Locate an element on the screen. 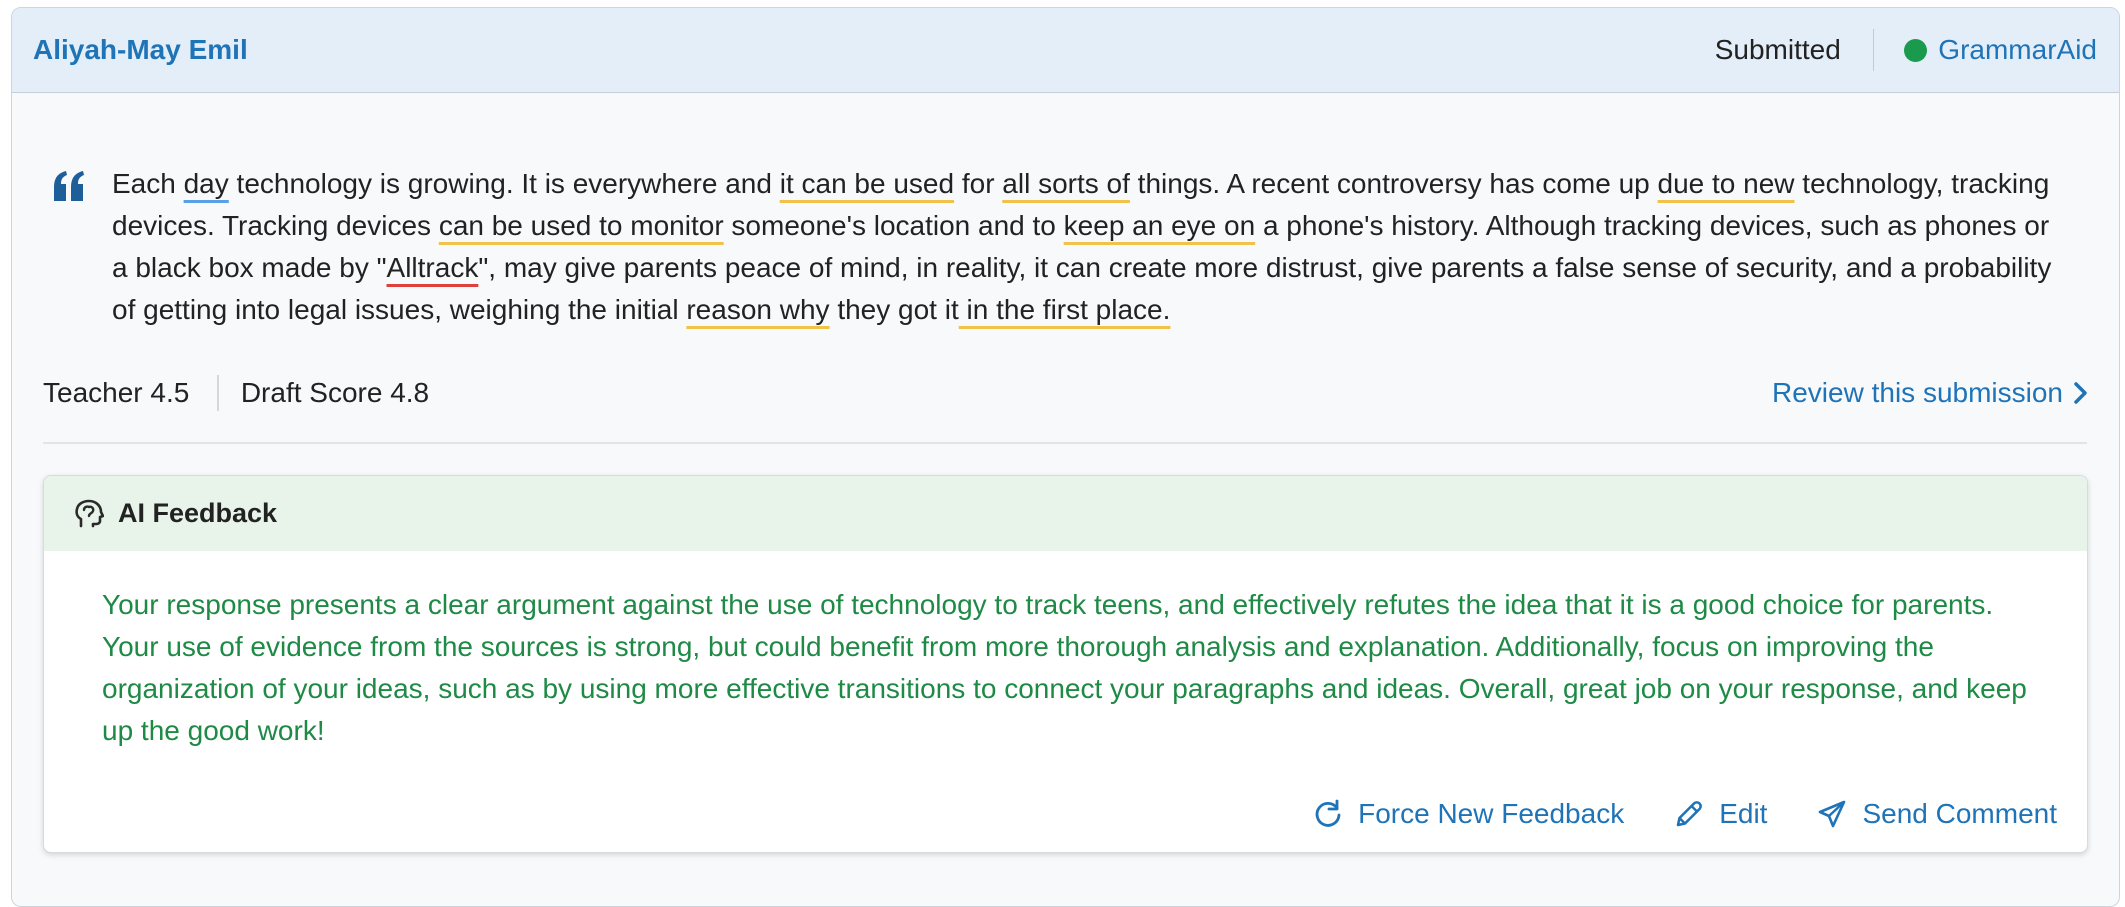 The width and height of the screenshot is (2125, 907). flagged-phrase: can be used to monitor is located at coordinates (581, 225).